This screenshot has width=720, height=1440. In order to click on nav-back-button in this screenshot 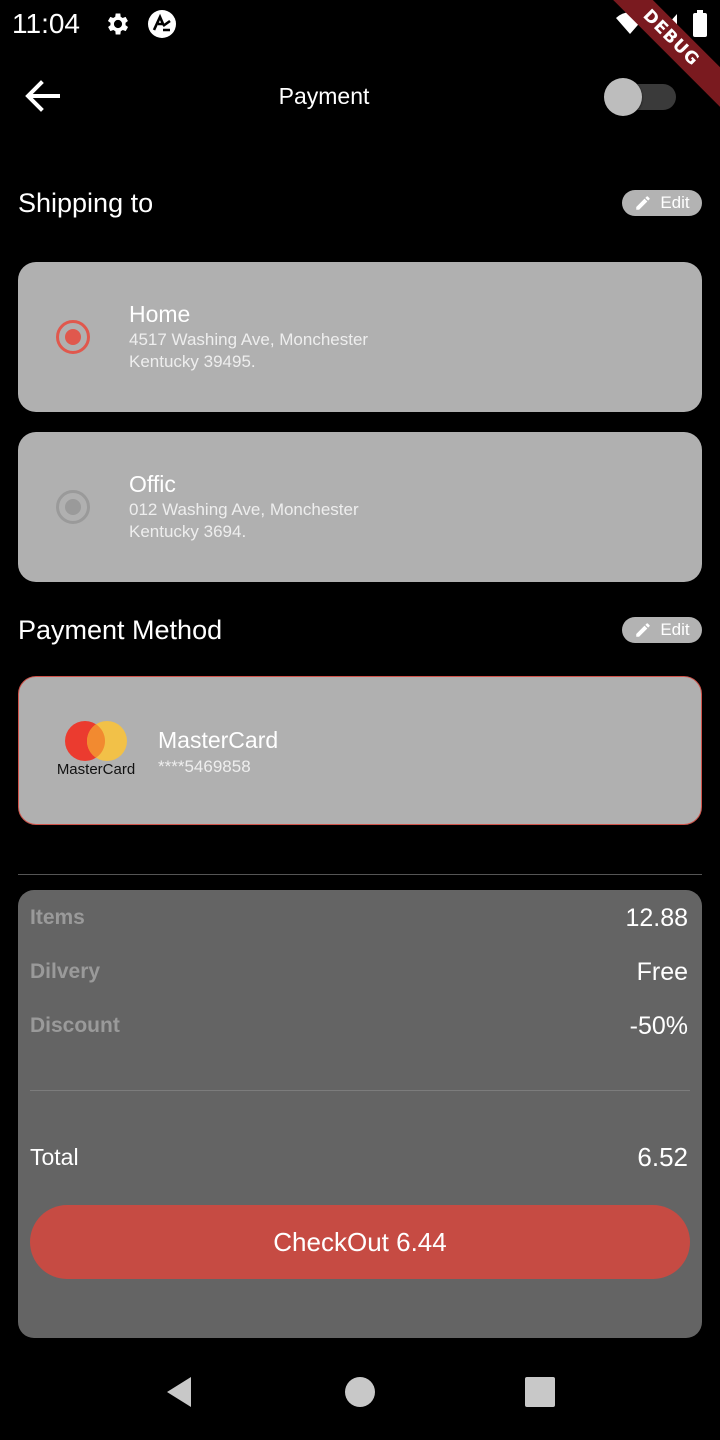, I will do `click(178, 1392)`.